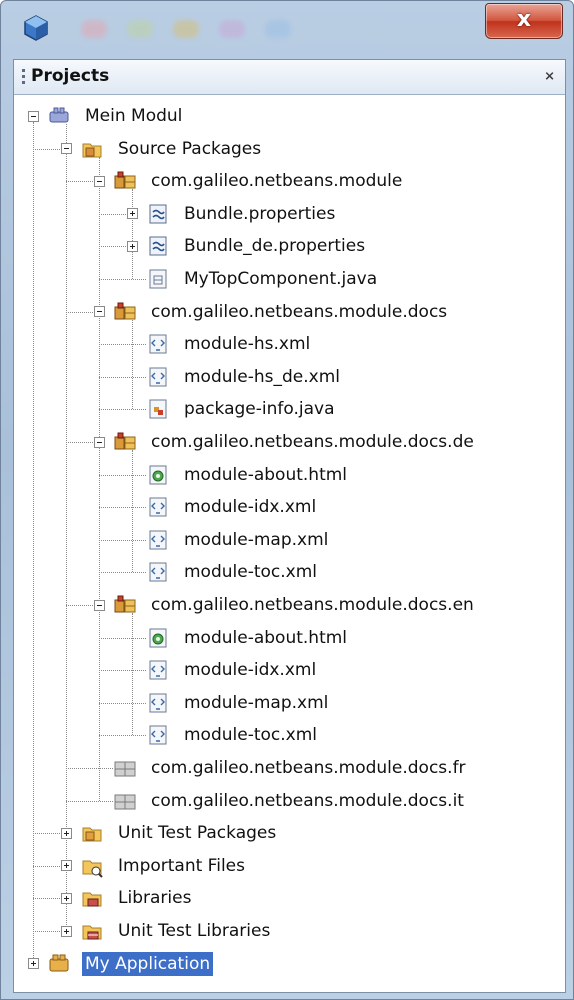  Describe the element at coordinates (92, 834) in the screenshot. I see `test-packages-icon` at that location.